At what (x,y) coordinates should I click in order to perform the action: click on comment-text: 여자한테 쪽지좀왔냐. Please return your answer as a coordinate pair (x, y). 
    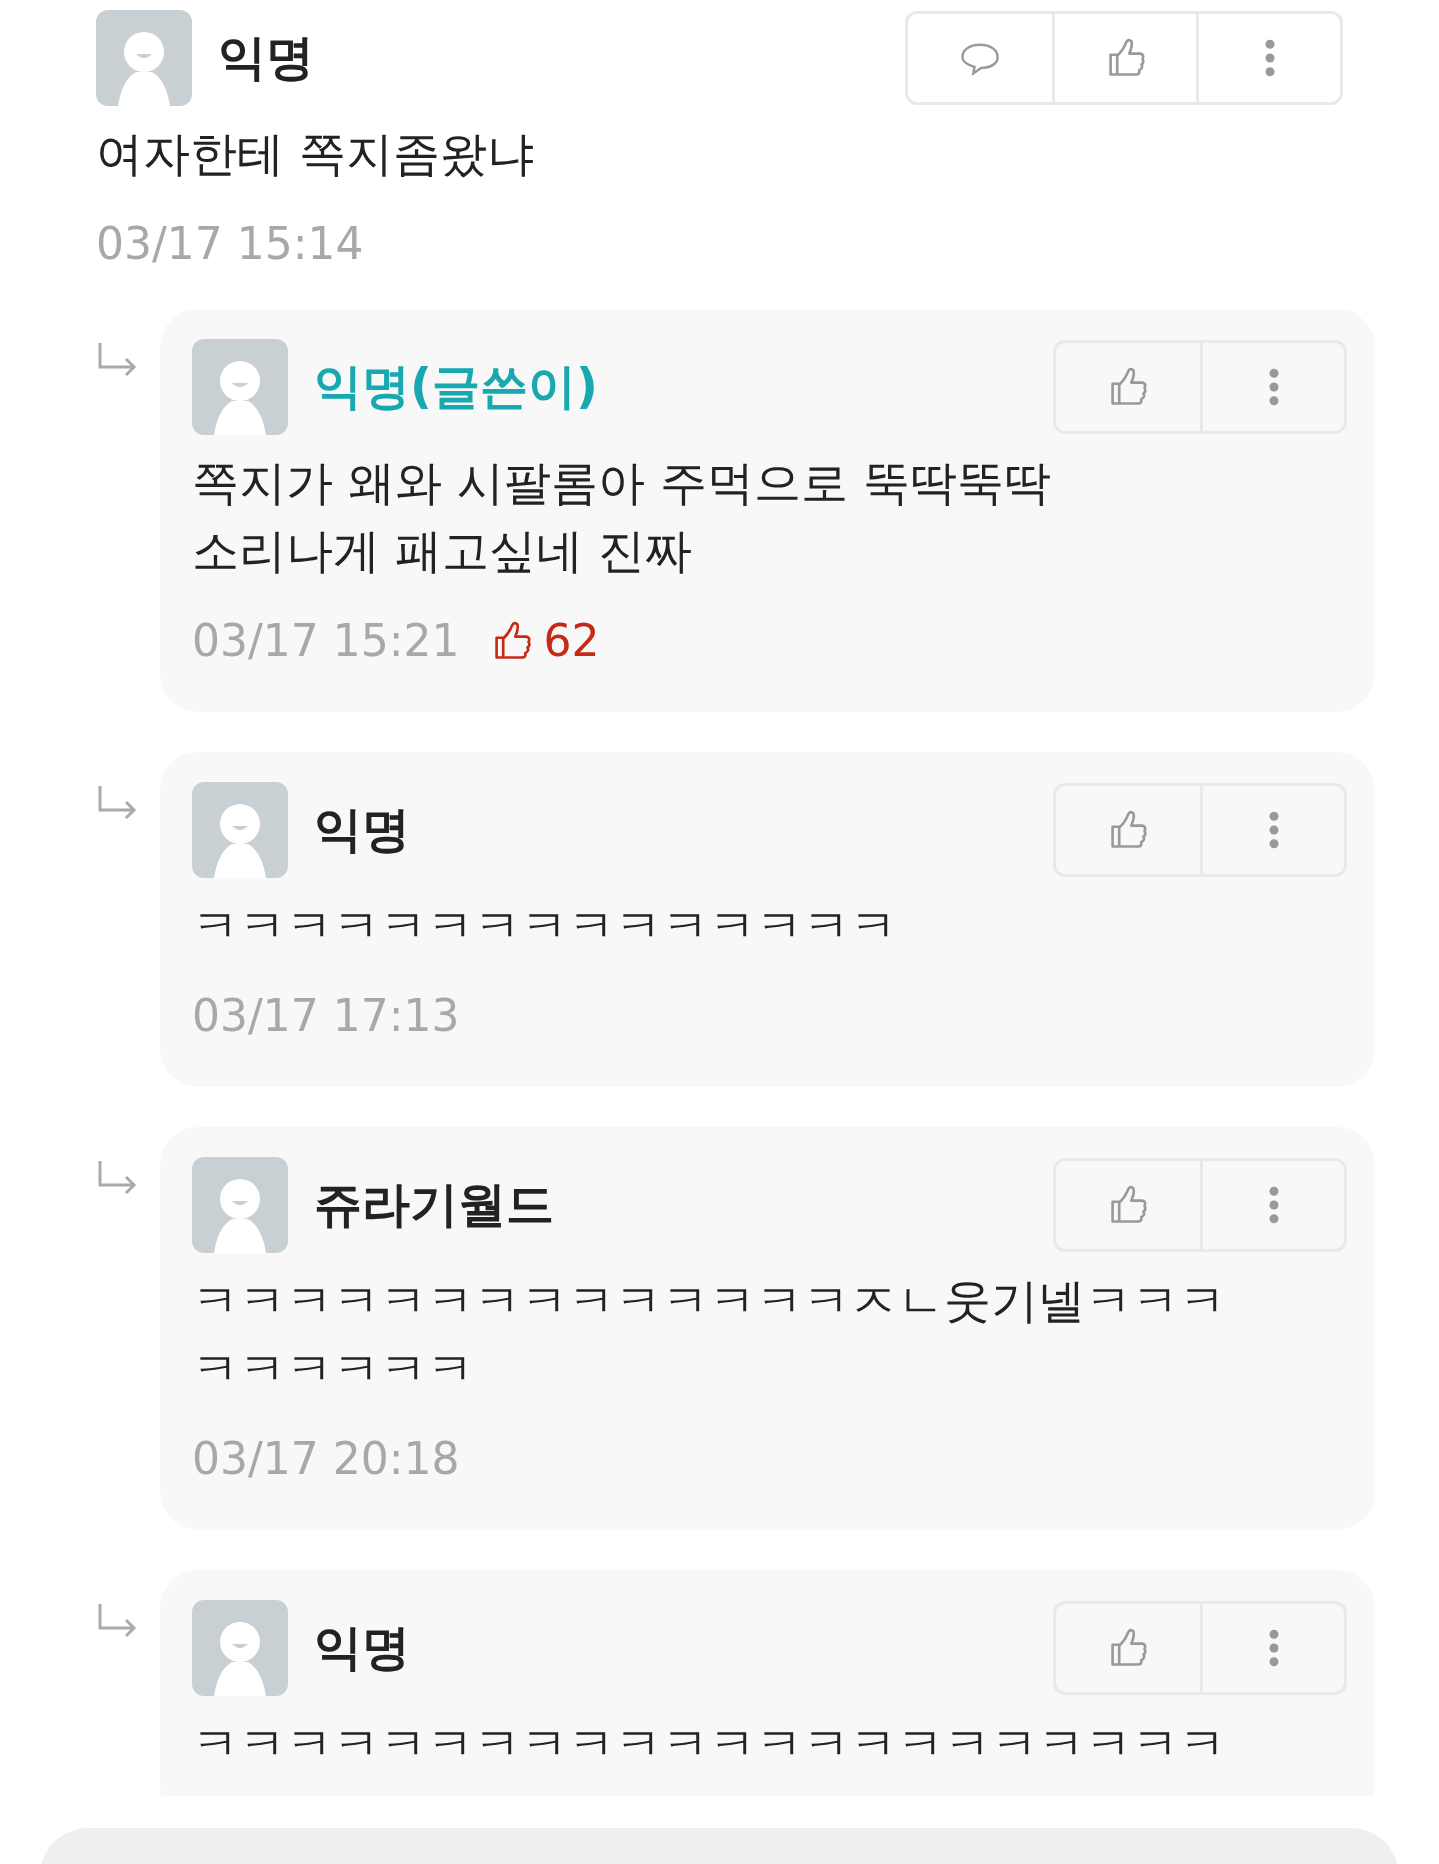
    Looking at the image, I should click on (315, 154).